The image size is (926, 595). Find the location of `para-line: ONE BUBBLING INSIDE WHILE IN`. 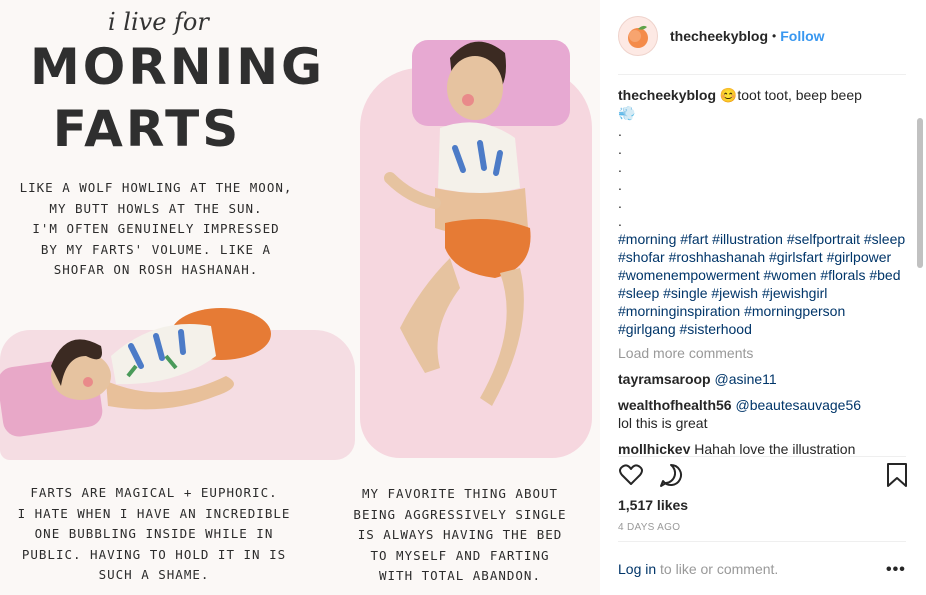

para-line: ONE BUBBLING INSIDE WHILE IN is located at coordinates (154, 533).